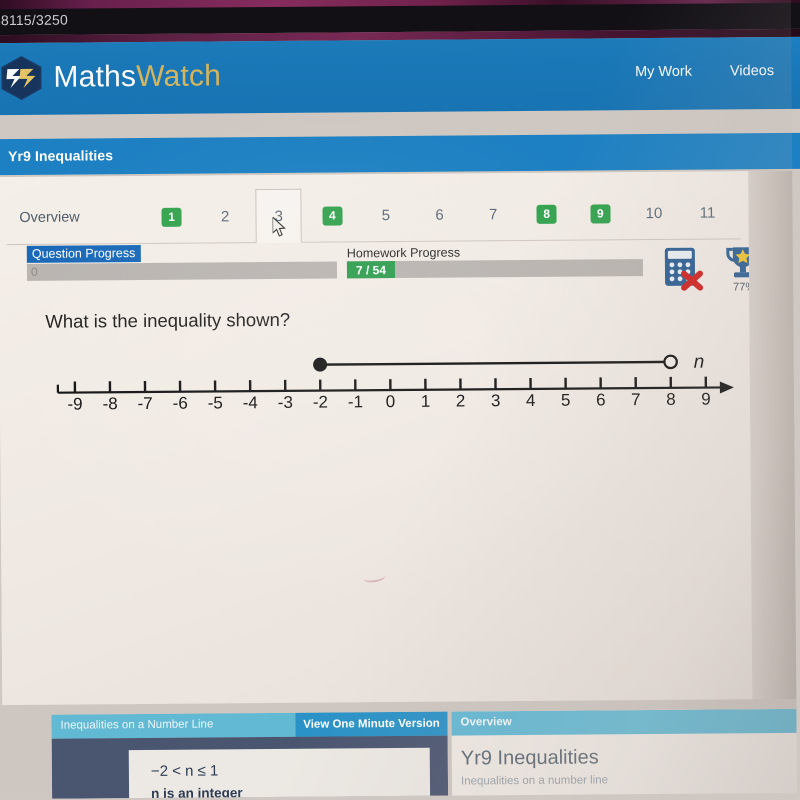  I want to click on number-line-variable-label: n, so click(699, 362).